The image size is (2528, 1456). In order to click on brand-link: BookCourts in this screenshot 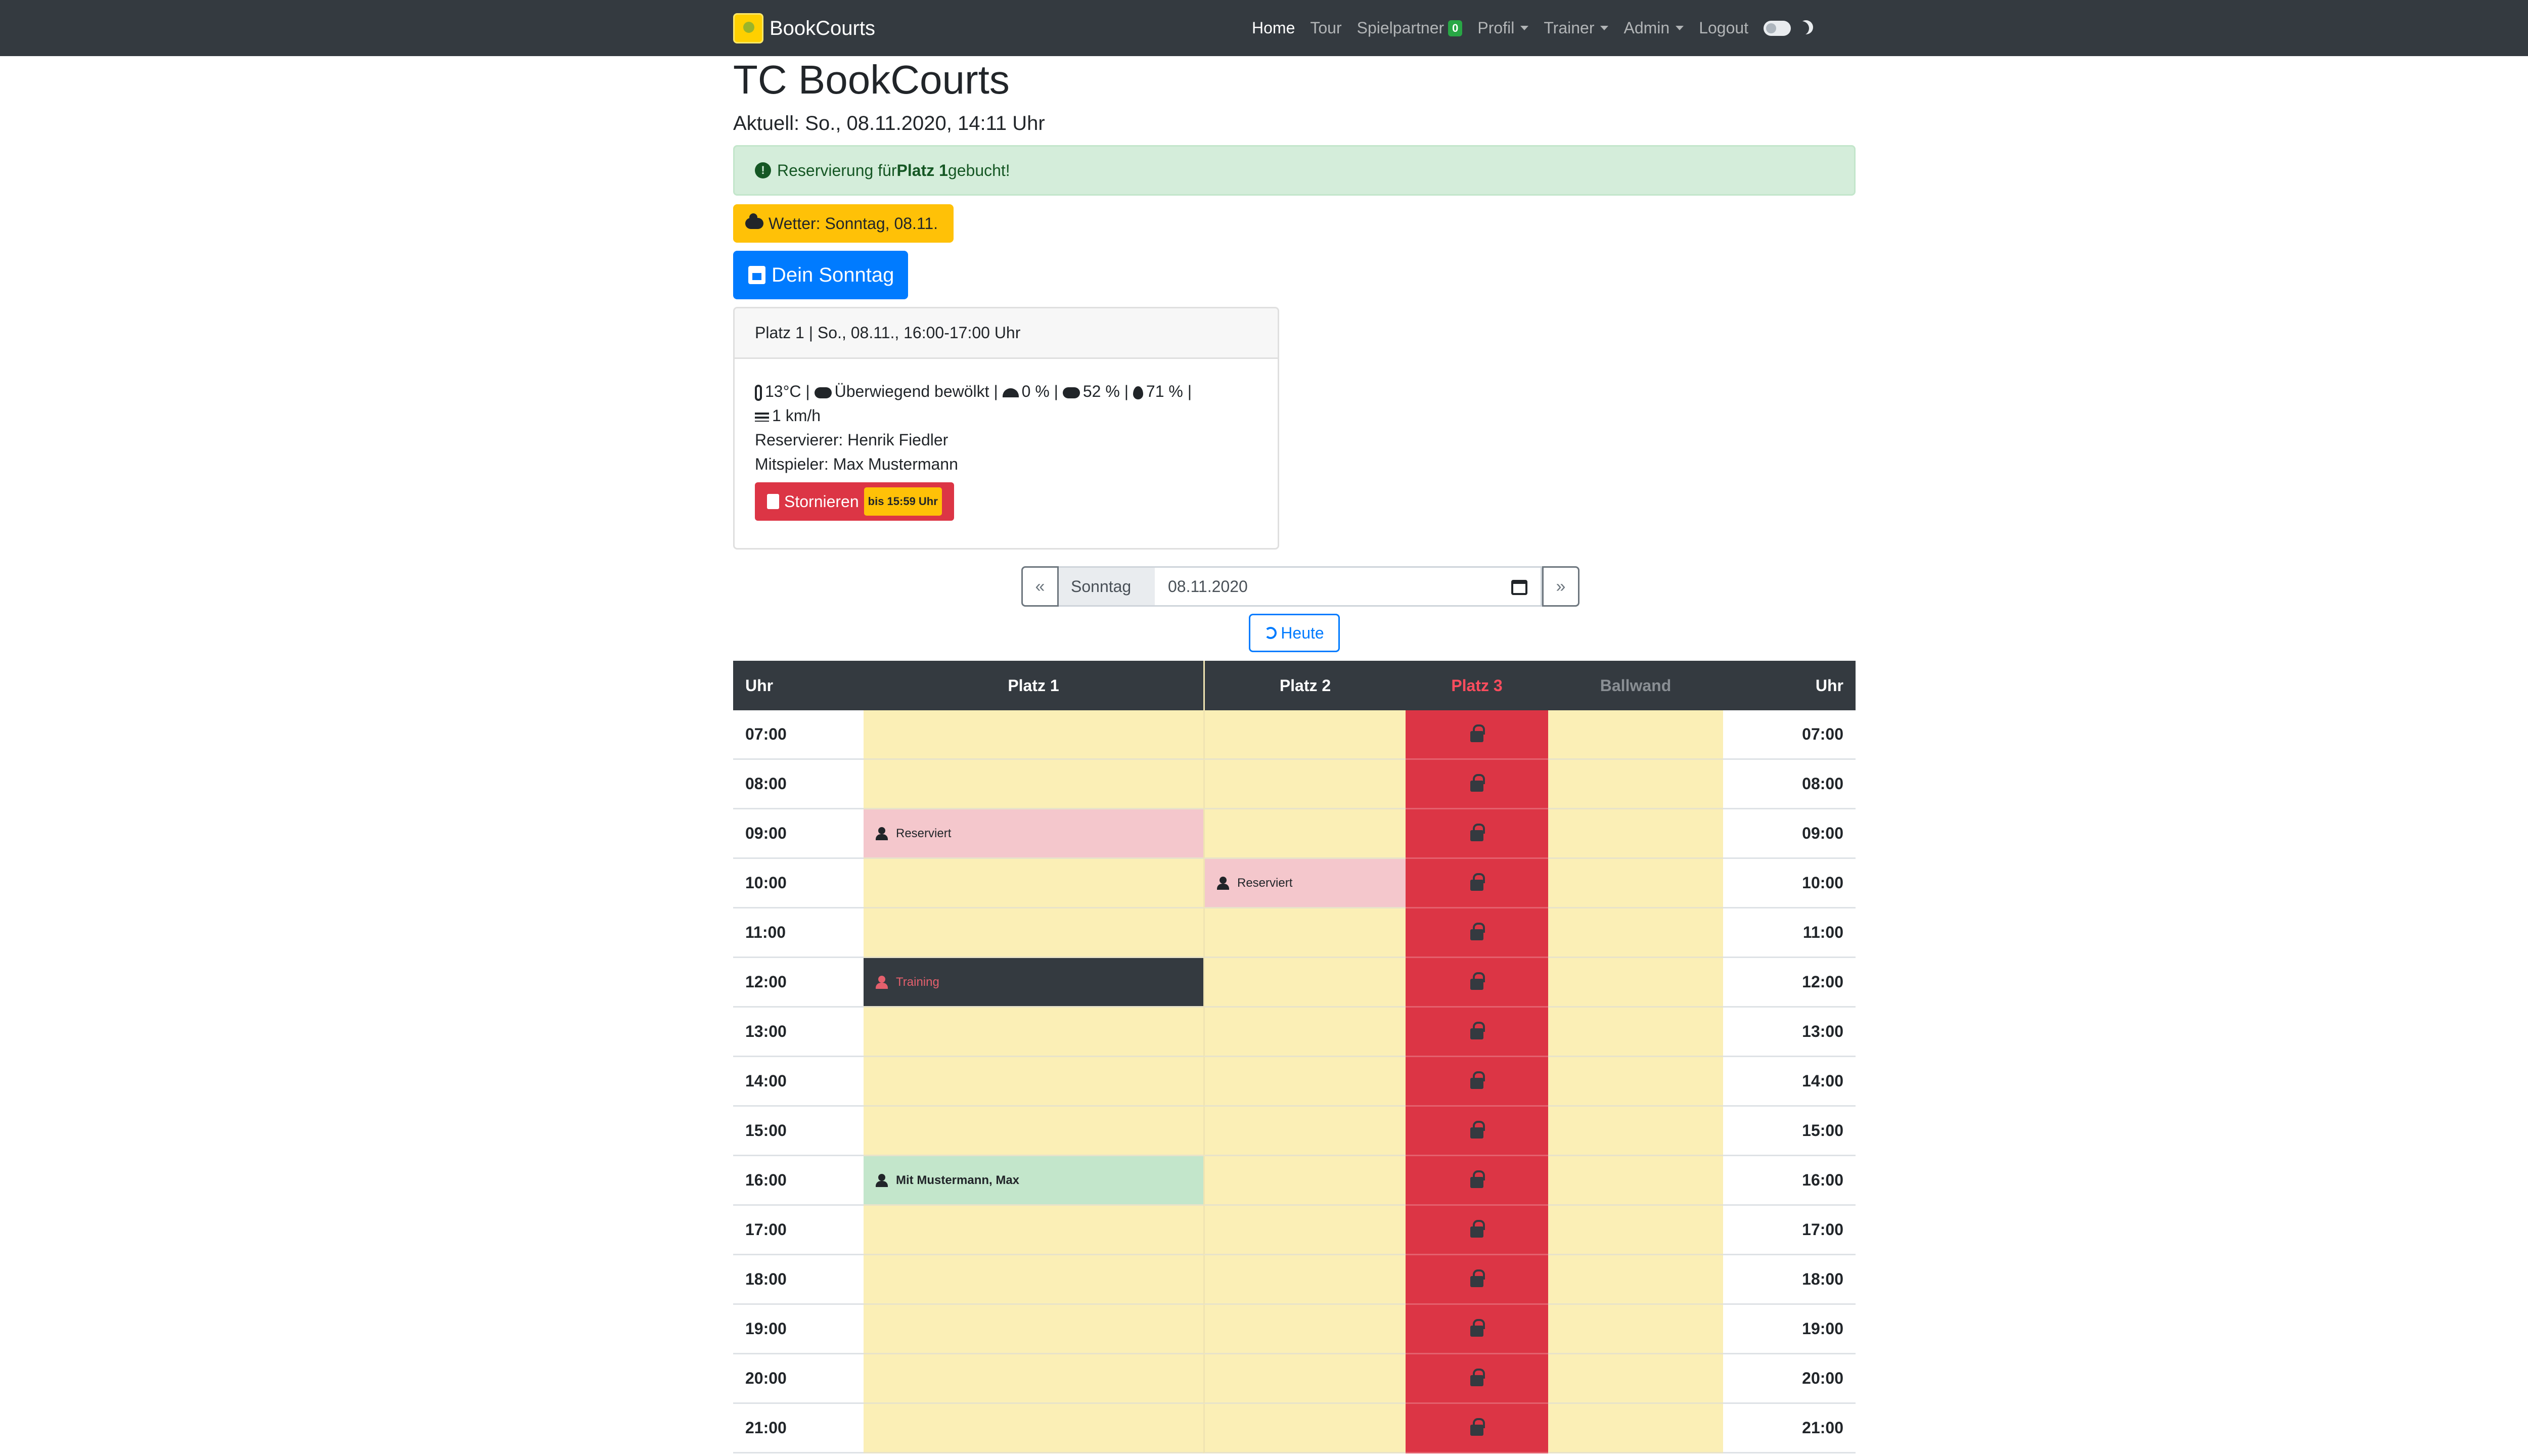, I will do `click(804, 28)`.